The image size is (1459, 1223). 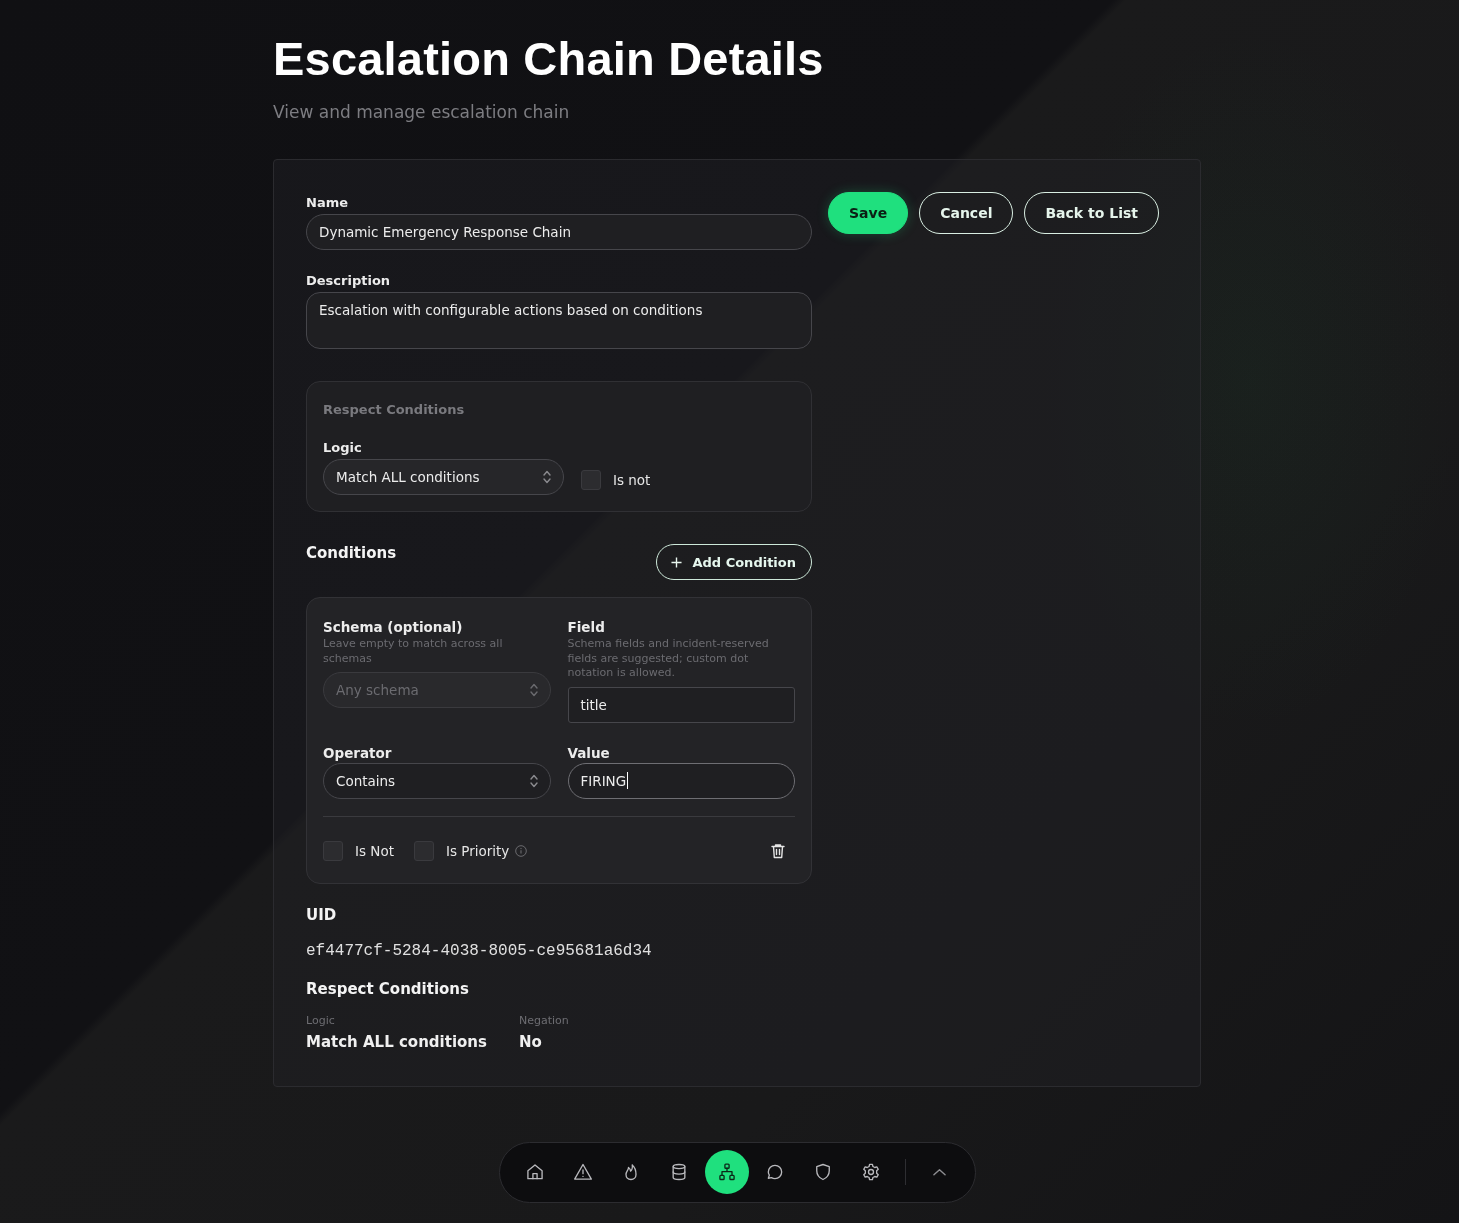 What do you see at coordinates (582, 1172) in the screenshot?
I see `warning-icon` at bounding box center [582, 1172].